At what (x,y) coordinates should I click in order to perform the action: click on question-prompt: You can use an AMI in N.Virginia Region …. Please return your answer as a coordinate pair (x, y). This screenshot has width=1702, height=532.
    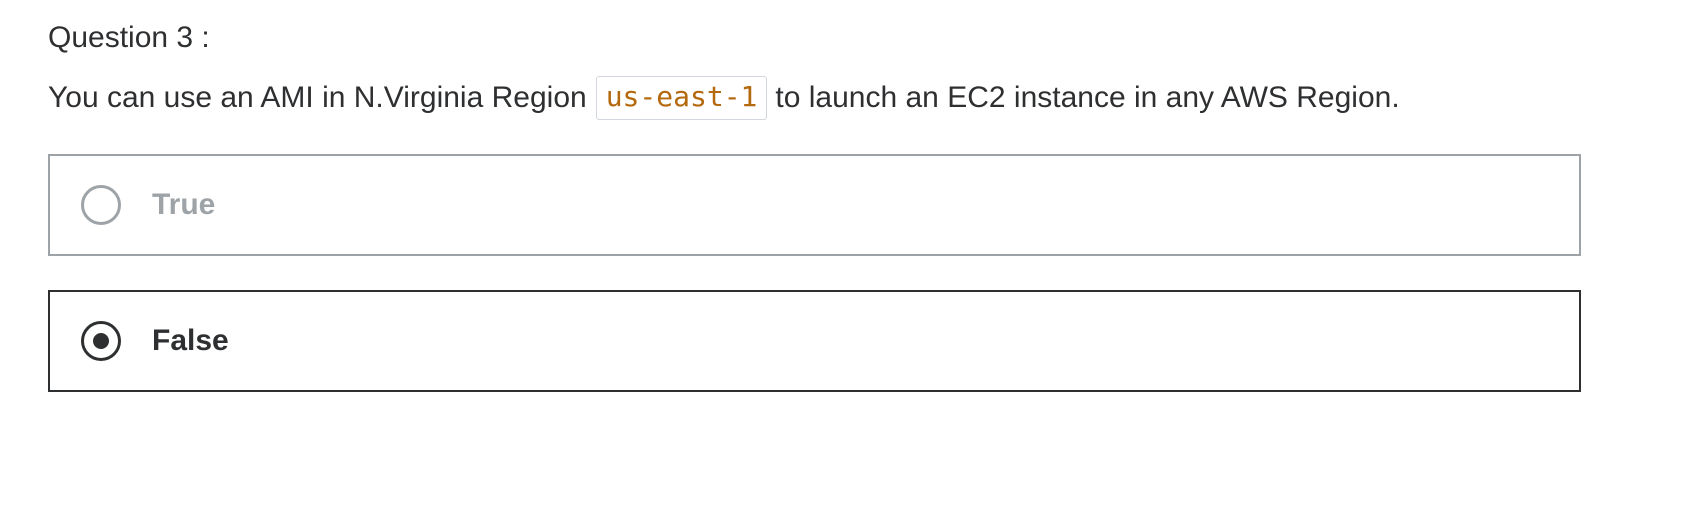
    Looking at the image, I should click on (724, 98).